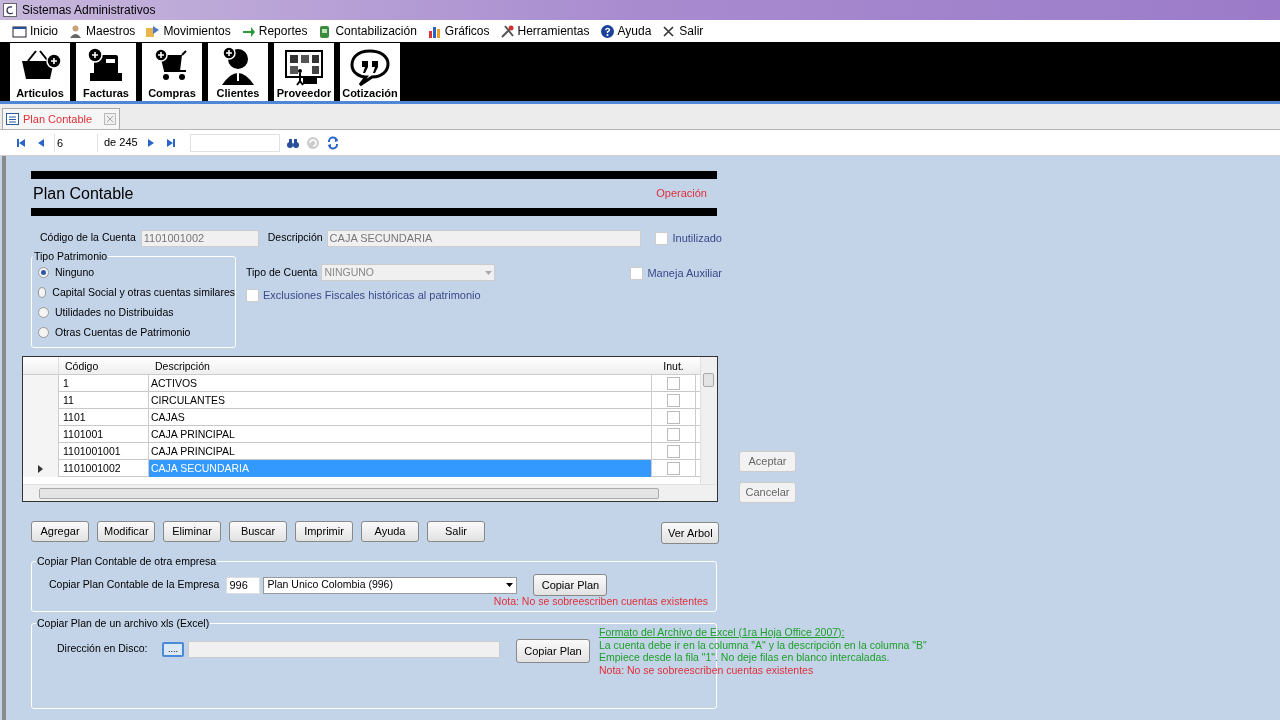 This screenshot has width=1280, height=720. I want to click on toolbar-button: Facturas, so click(106, 71).